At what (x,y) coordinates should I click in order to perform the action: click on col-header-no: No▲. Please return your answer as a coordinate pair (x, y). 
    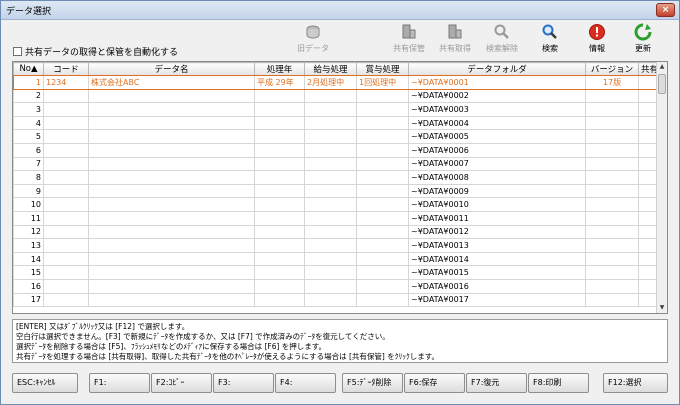
    Looking at the image, I should click on (28, 69).